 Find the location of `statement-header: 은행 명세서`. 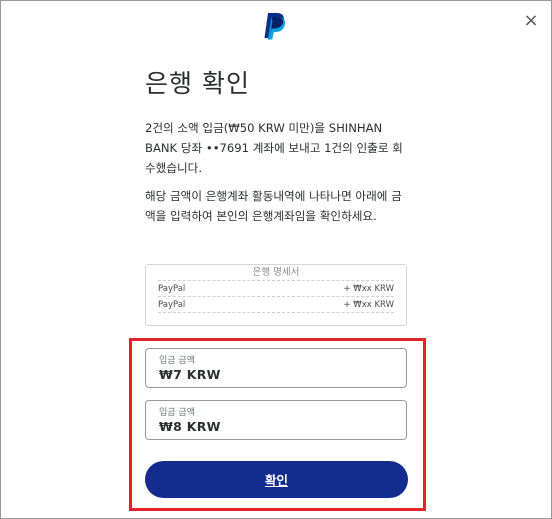

statement-header: 은행 명세서 is located at coordinates (276, 272).